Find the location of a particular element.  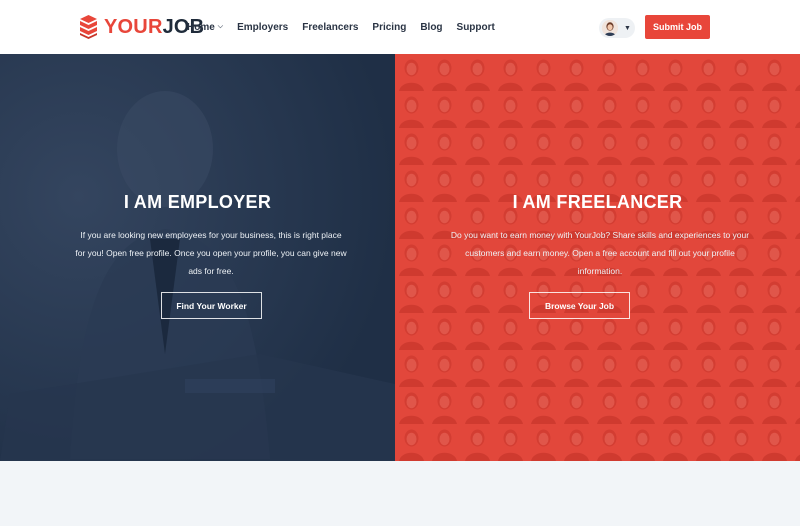

user-menu-toggle: ▼ is located at coordinates (617, 28).